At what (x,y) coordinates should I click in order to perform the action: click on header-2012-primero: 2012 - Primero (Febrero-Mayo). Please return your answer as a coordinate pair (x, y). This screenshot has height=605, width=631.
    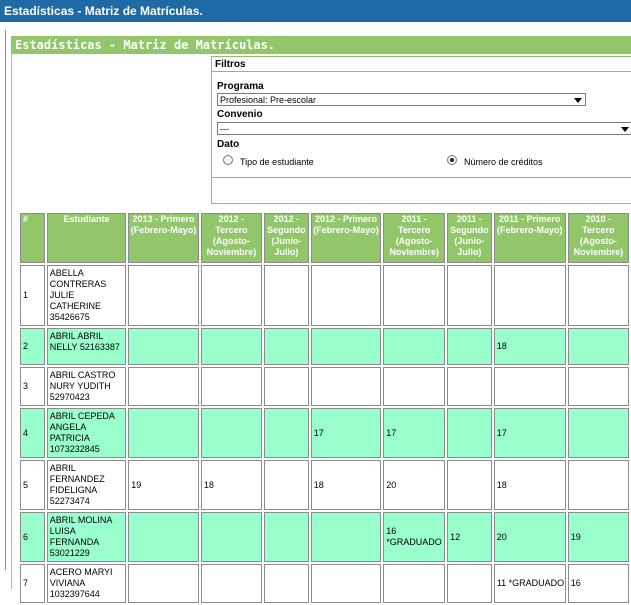
    Looking at the image, I should click on (346, 238).